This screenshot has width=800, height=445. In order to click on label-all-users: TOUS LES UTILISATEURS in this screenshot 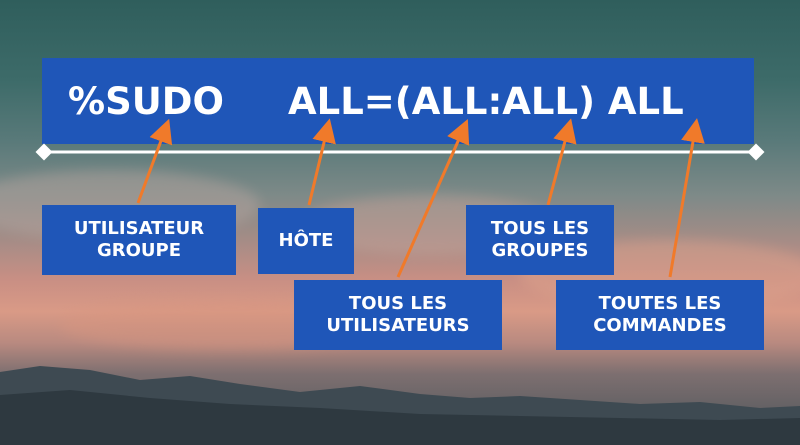, I will do `click(398, 315)`.